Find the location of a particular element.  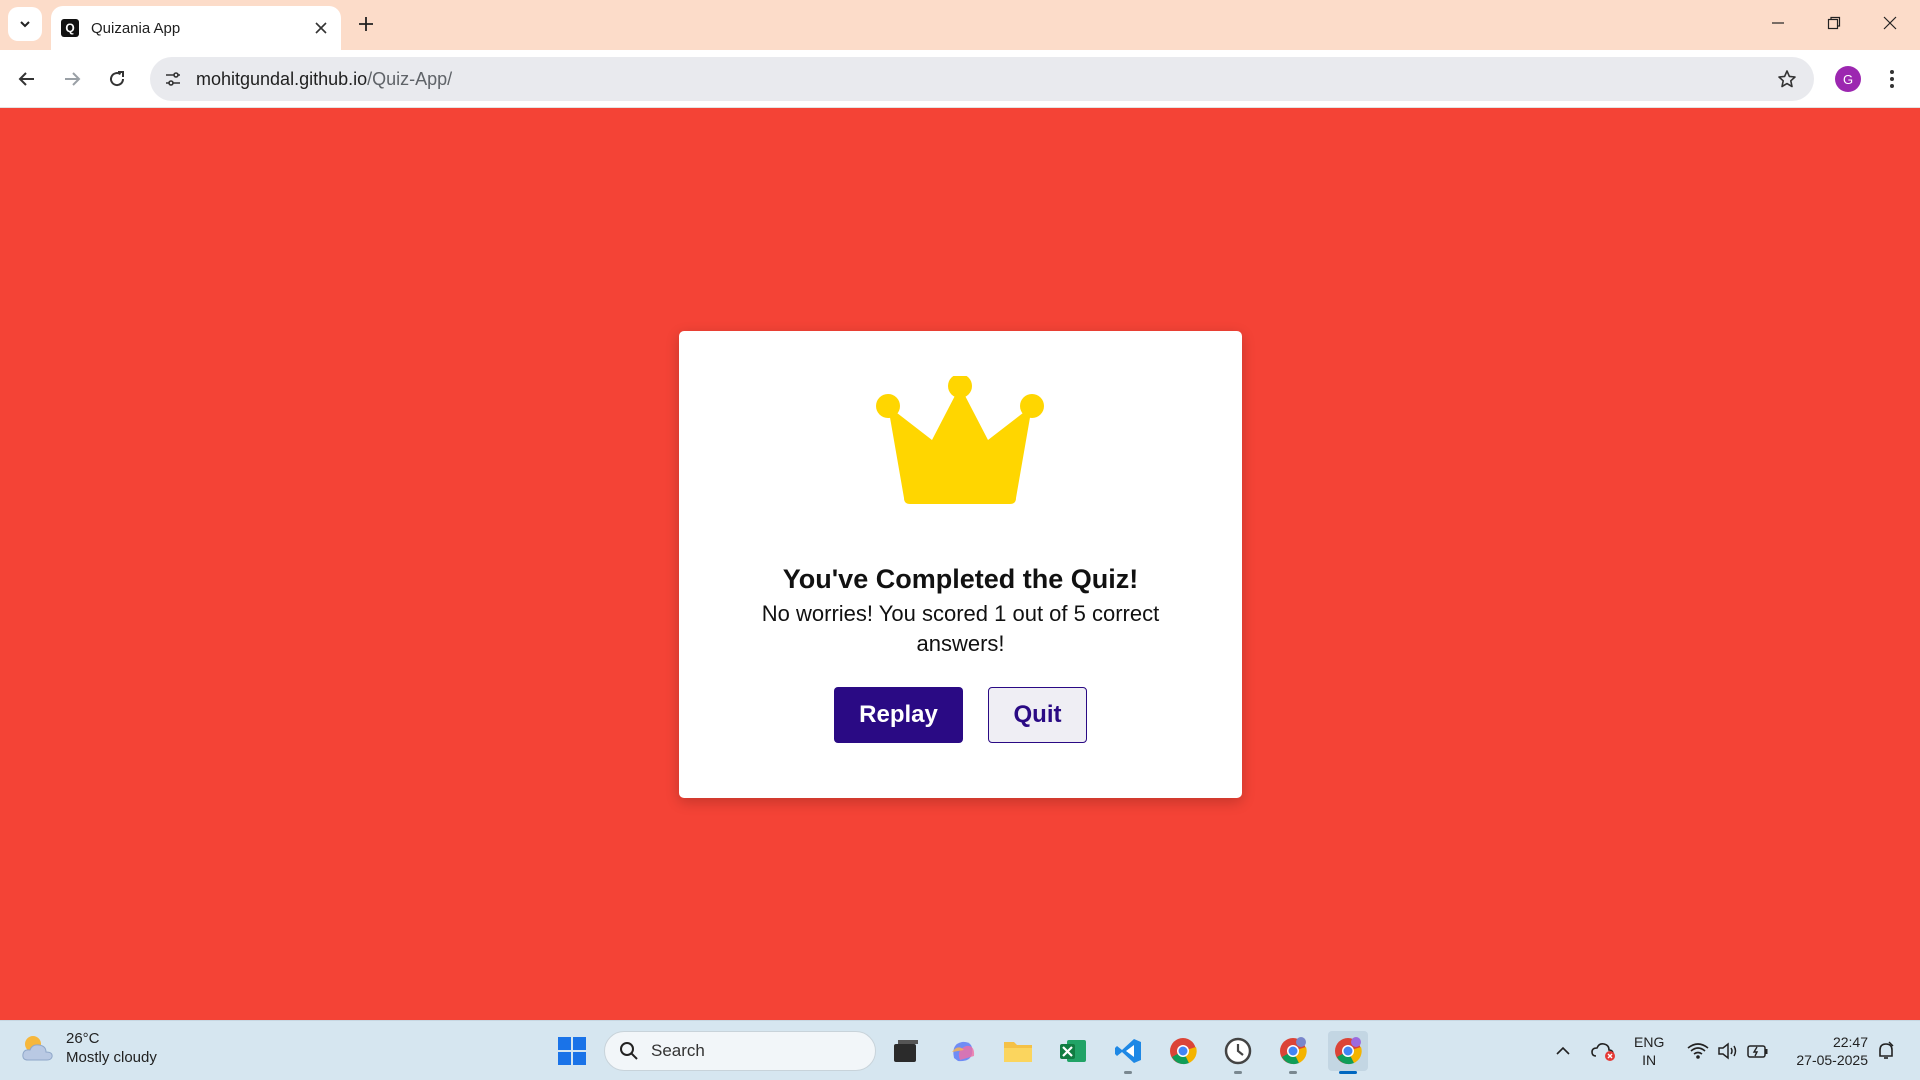

bookmark-button is located at coordinates (1787, 79).